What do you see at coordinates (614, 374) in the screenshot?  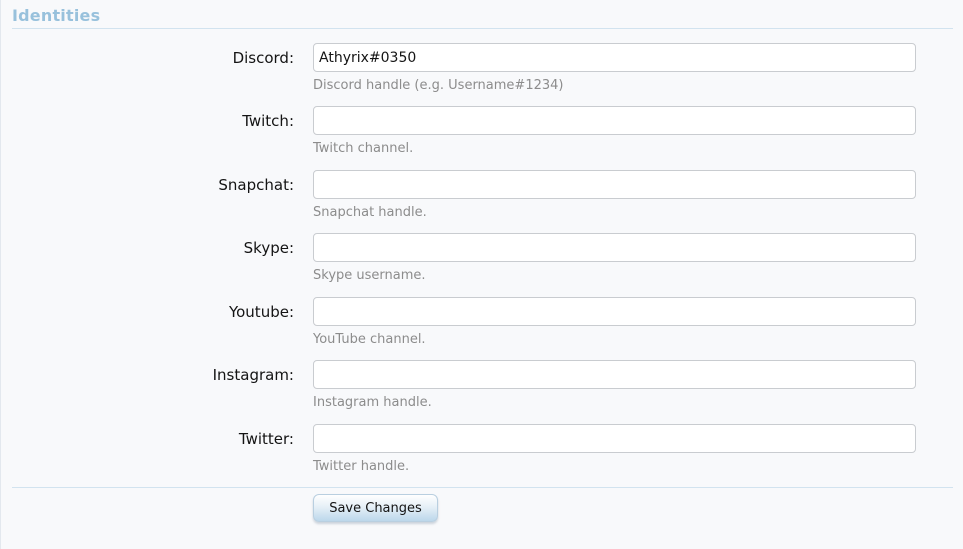 I see `instagram-input` at bounding box center [614, 374].